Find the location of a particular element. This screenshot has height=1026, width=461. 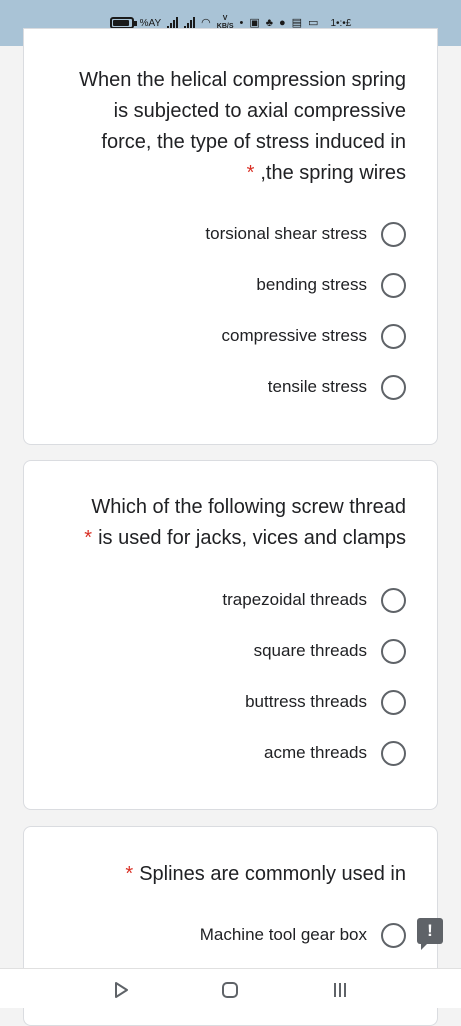

battery-percent: %AY is located at coordinates (150, 23).